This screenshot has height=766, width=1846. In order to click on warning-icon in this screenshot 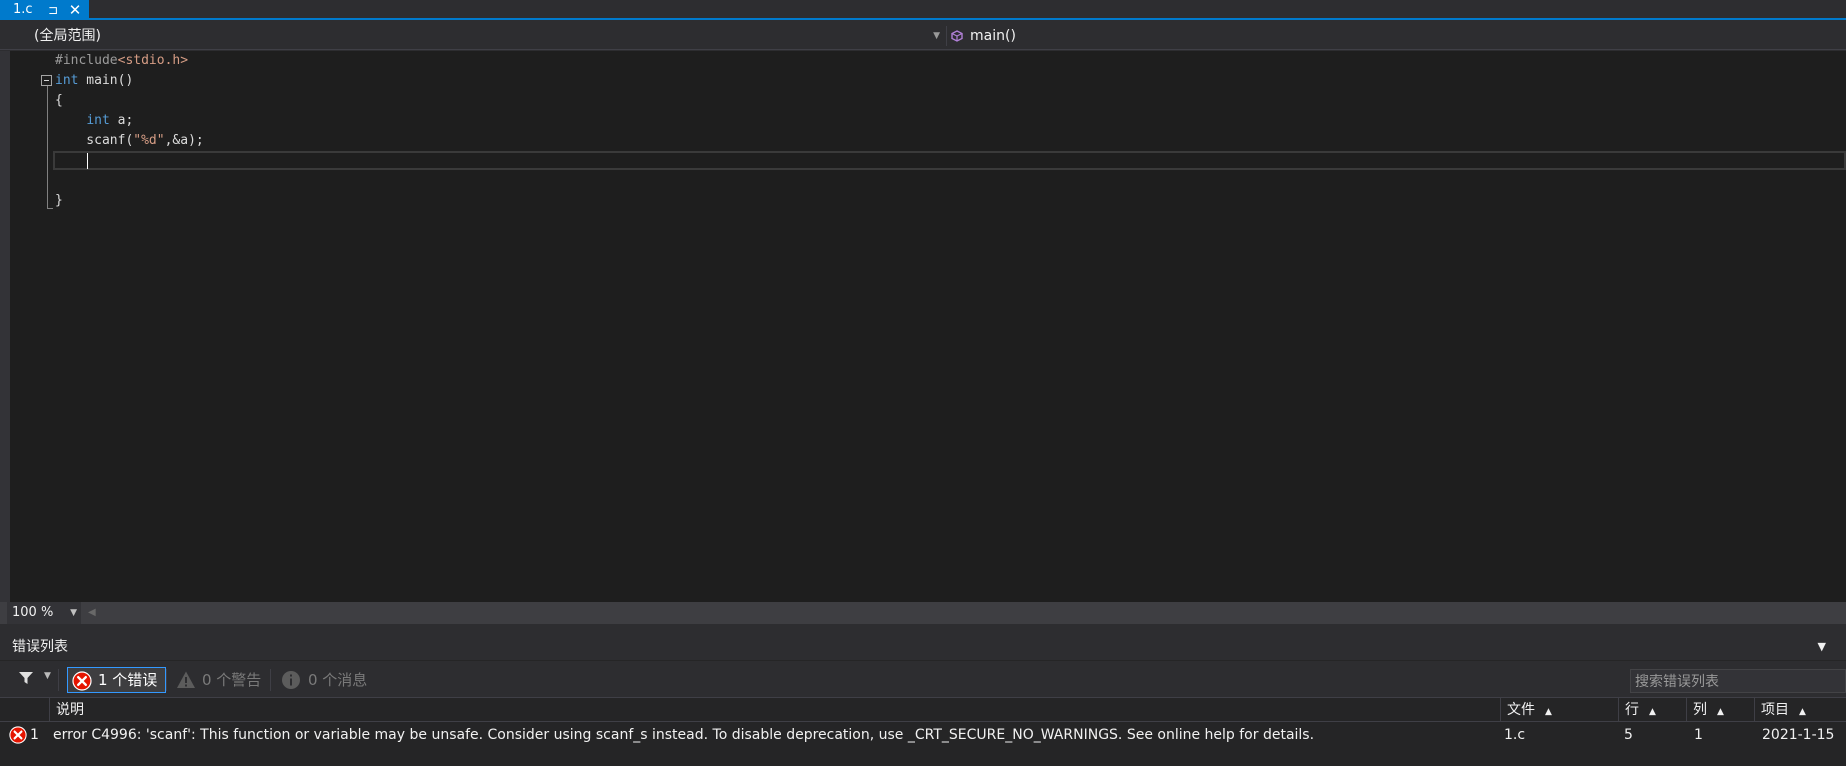, I will do `click(186, 679)`.